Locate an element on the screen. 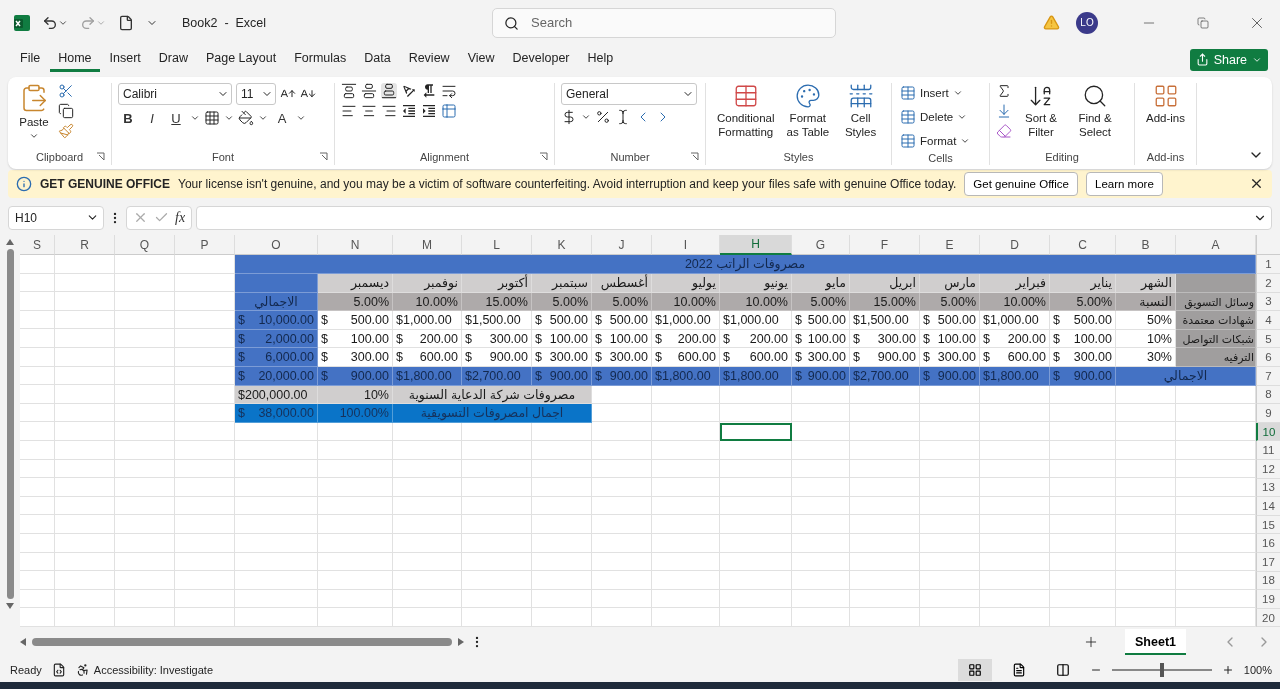 The image size is (1280, 689). styles-button: Cell Styles is located at coordinates (860, 111).